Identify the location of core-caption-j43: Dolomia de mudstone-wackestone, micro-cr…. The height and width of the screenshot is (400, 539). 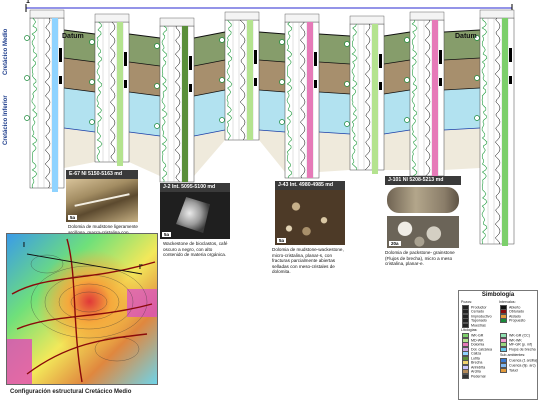
(308, 261).